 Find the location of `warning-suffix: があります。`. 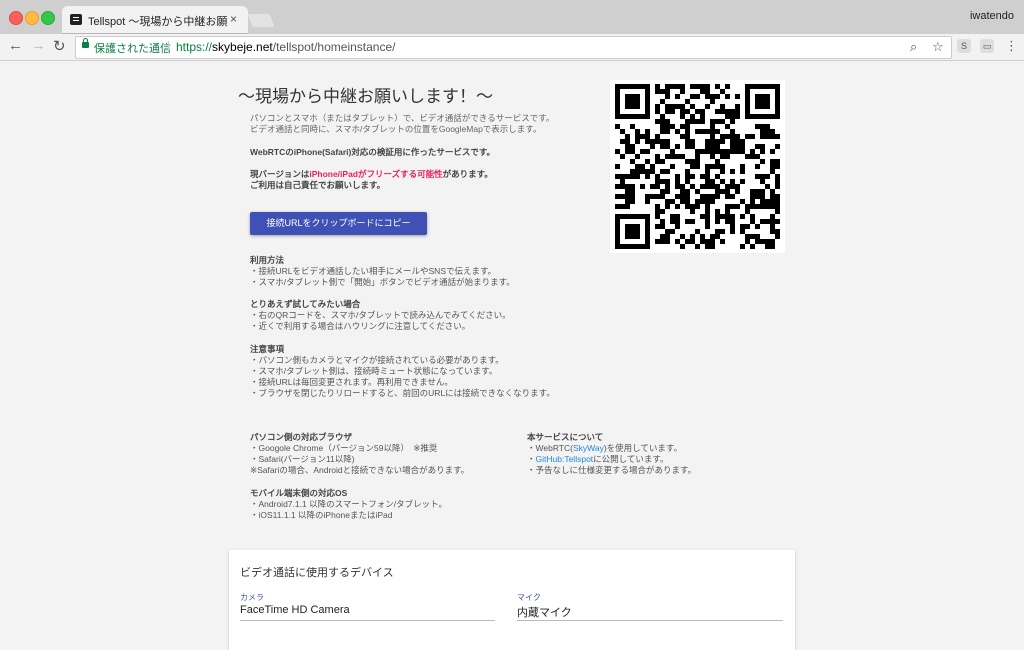

warning-suffix: があります。 is located at coordinates (467, 174).